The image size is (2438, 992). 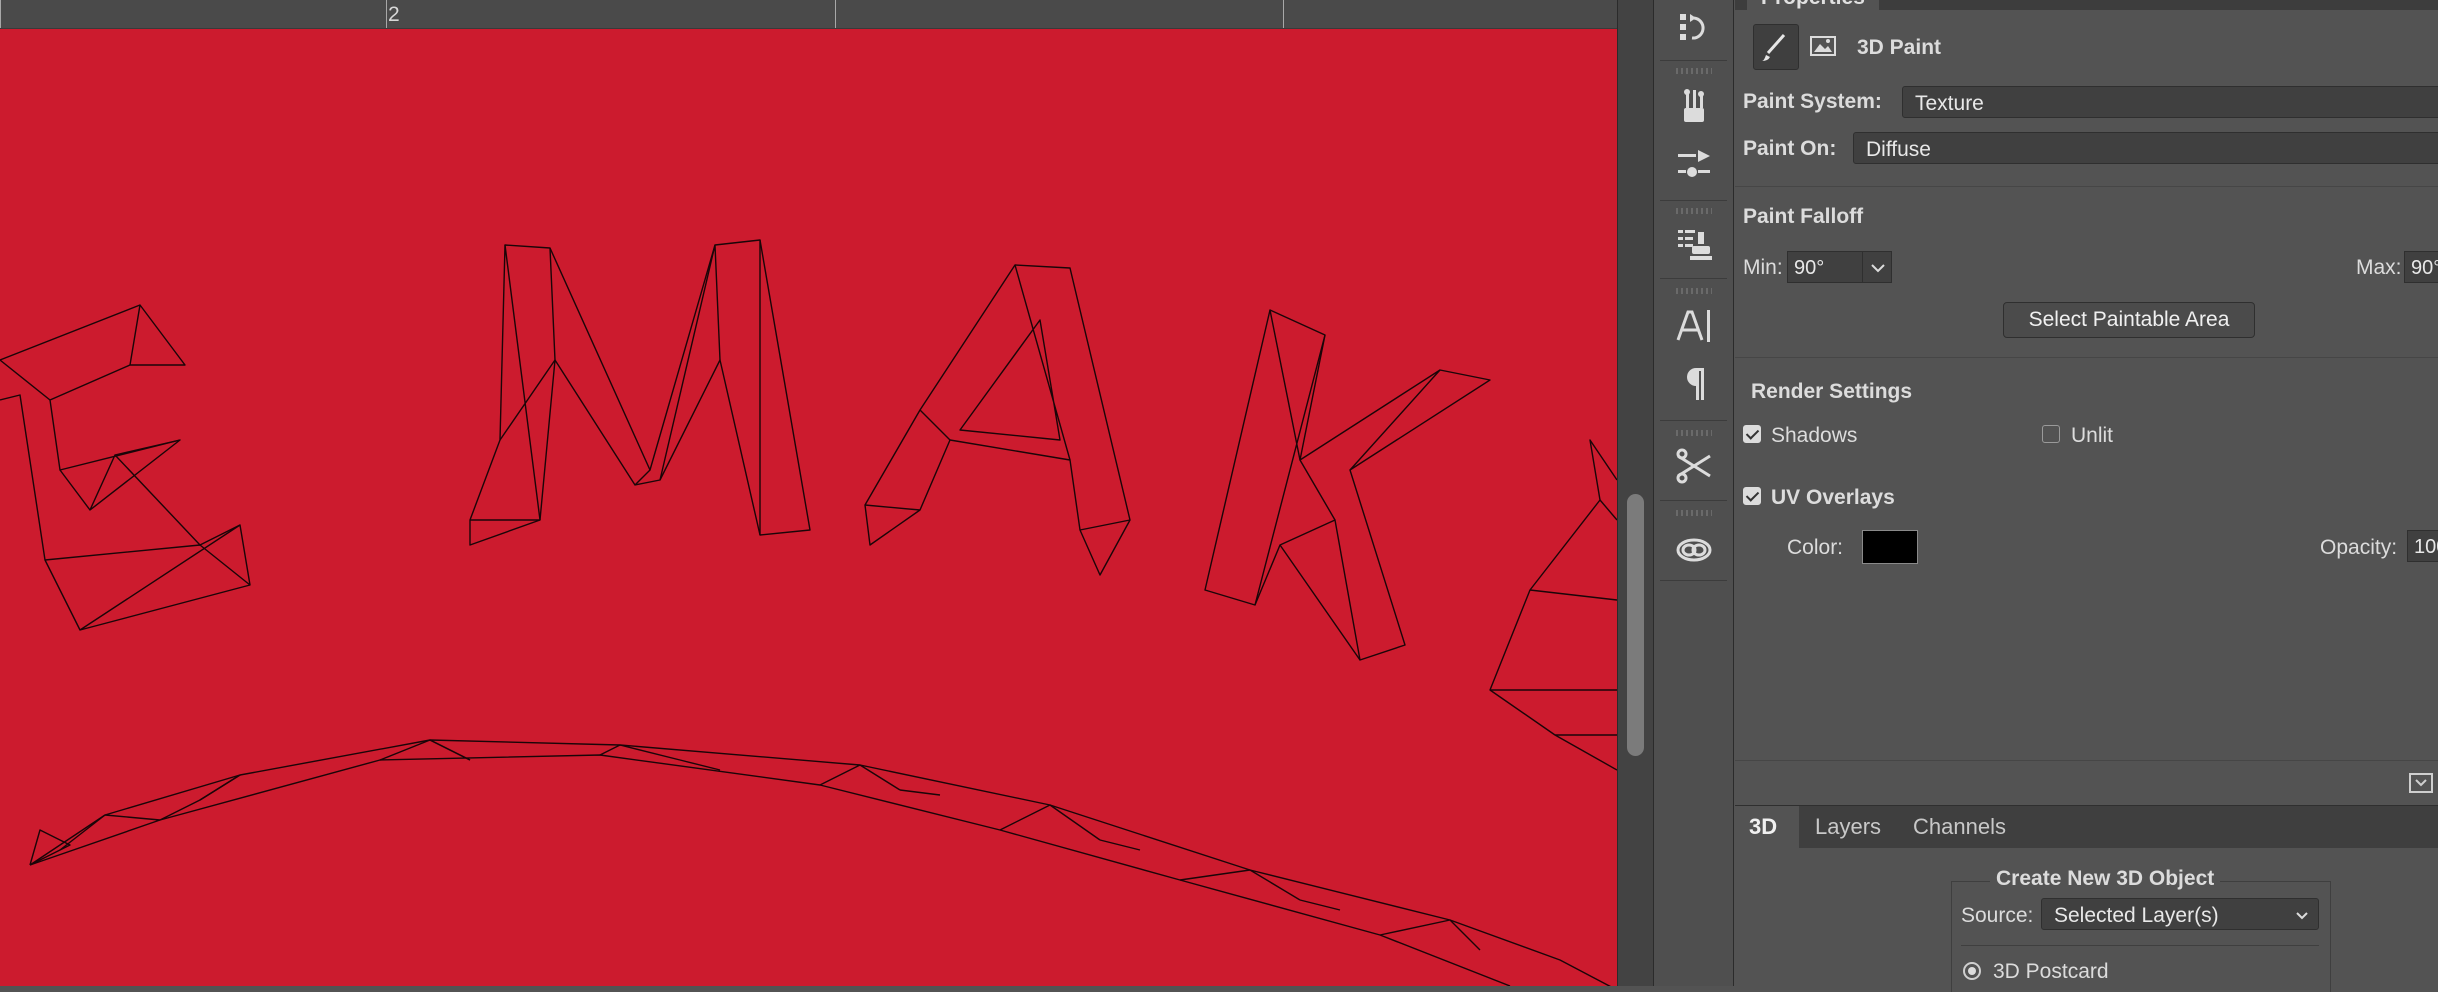 What do you see at coordinates (1898, 149) in the screenshot?
I see `paint-on-value: Diffuse` at bounding box center [1898, 149].